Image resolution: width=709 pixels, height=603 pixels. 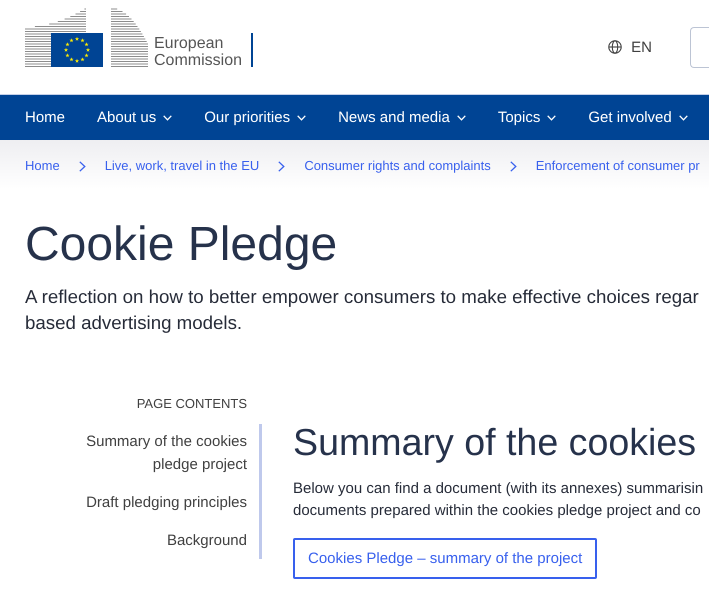 What do you see at coordinates (166, 502) in the screenshot?
I see `page-contents-link: Draft pledging principles` at bounding box center [166, 502].